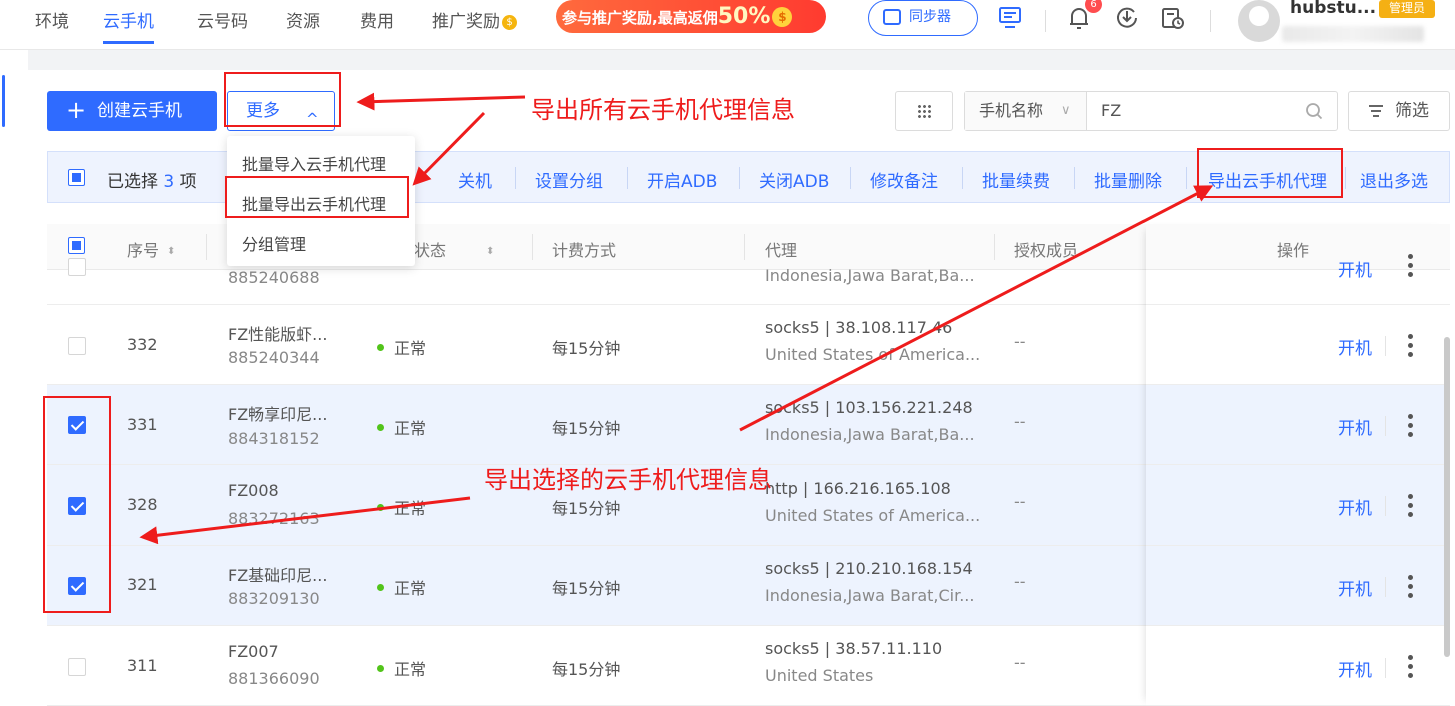 This screenshot has width=1455, height=706. Describe the element at coordinates (303, 19) in the screenshot. I see `nav-item-resources: 资源` at that location.